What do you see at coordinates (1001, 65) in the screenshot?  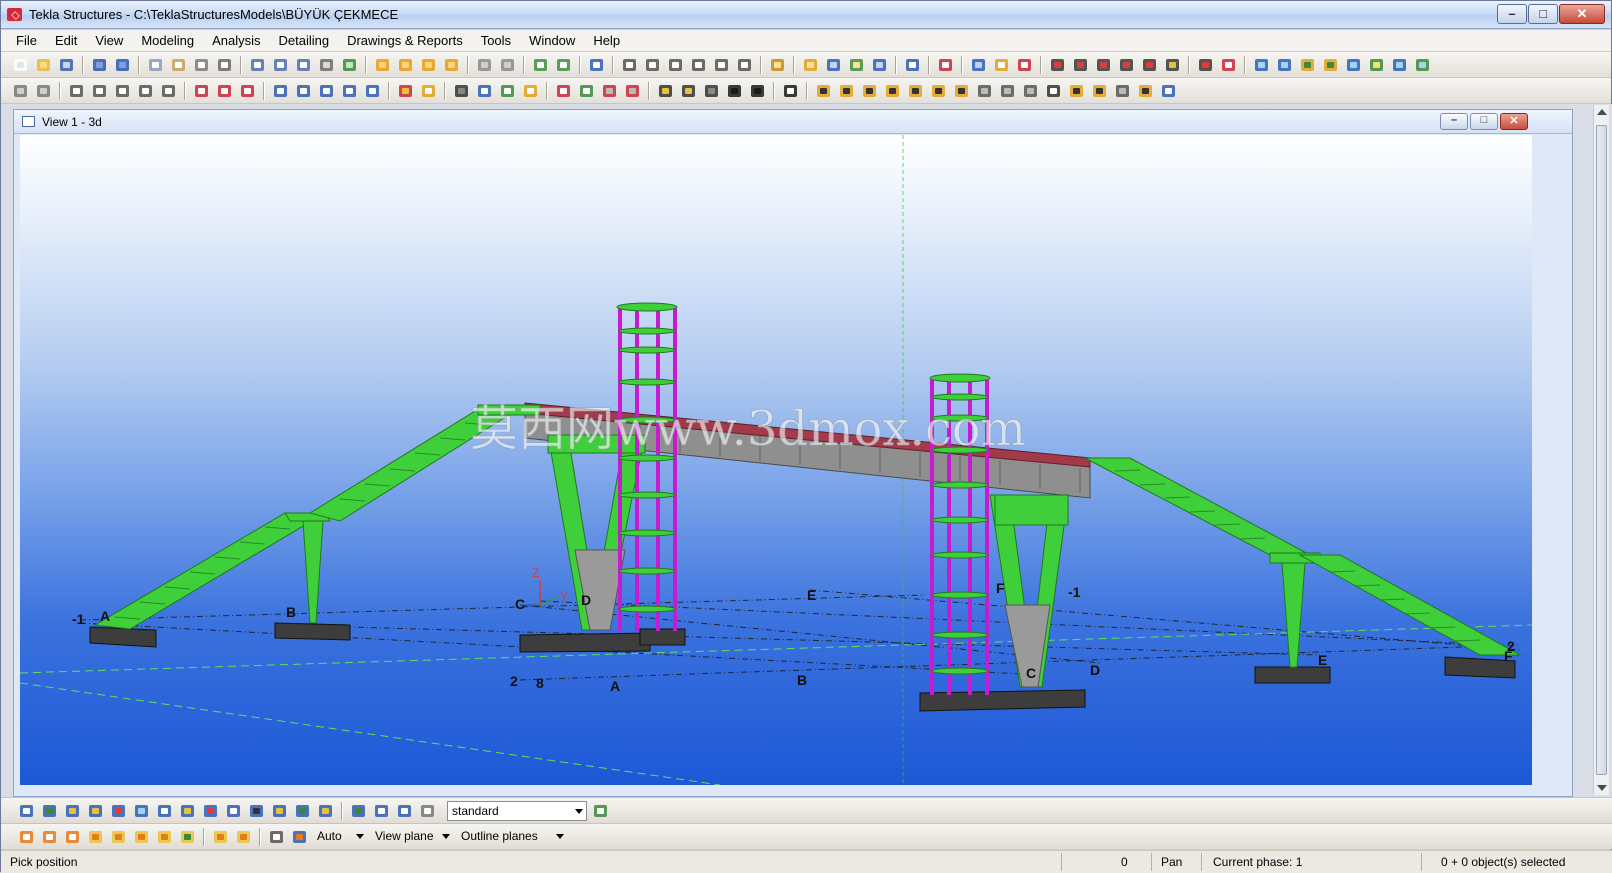 I see `wizard-icon` at bounding box center [1001, 65].